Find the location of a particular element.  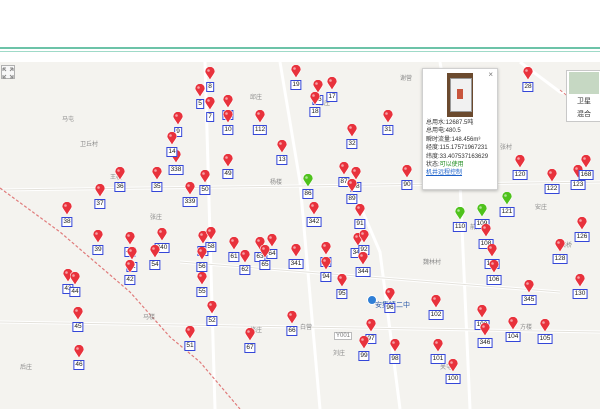

map-type-switcher: 卫星 混合 is located at coordinates (583, 96).